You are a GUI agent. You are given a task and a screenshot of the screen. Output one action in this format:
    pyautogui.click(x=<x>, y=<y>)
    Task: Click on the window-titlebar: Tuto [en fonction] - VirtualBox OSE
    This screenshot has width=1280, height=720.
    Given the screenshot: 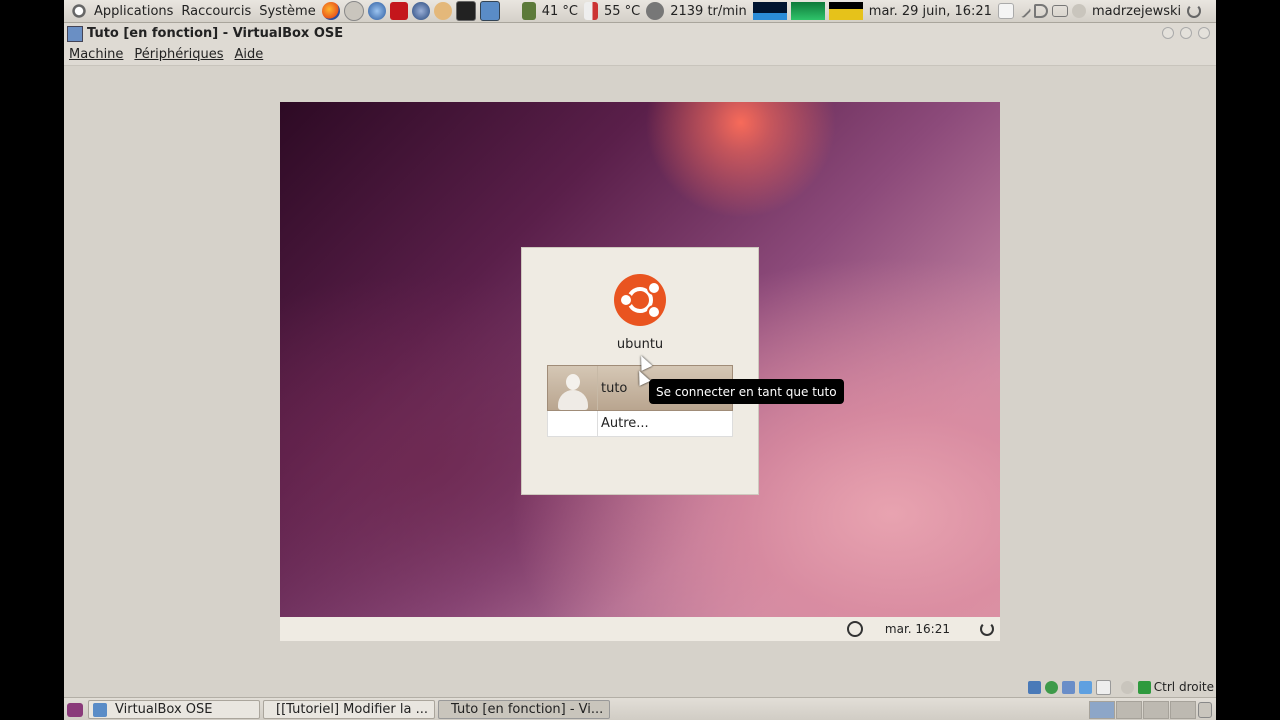 What is the action you would take?
    pyautogui.click(x=640, y=33)
    